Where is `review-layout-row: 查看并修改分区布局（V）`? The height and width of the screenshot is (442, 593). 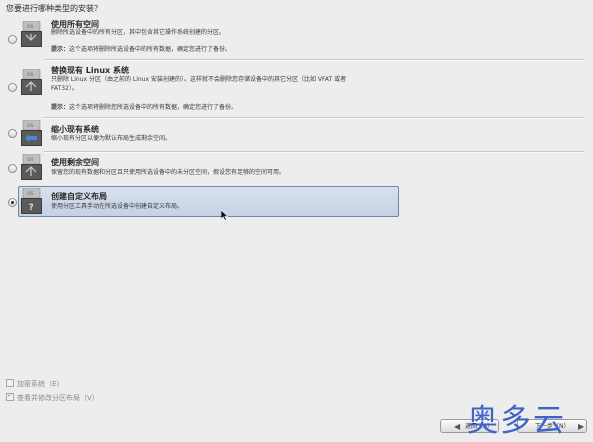
review-layout-row: 查看并修改分区布局（V） is located at coordinates (52, 397).